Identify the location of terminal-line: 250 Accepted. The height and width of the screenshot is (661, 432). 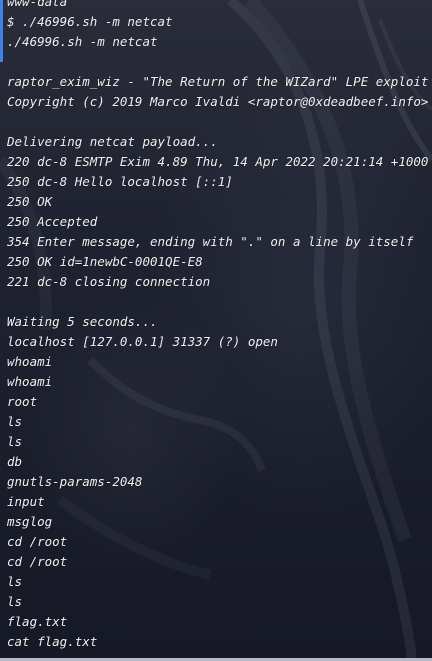
(52, 221).